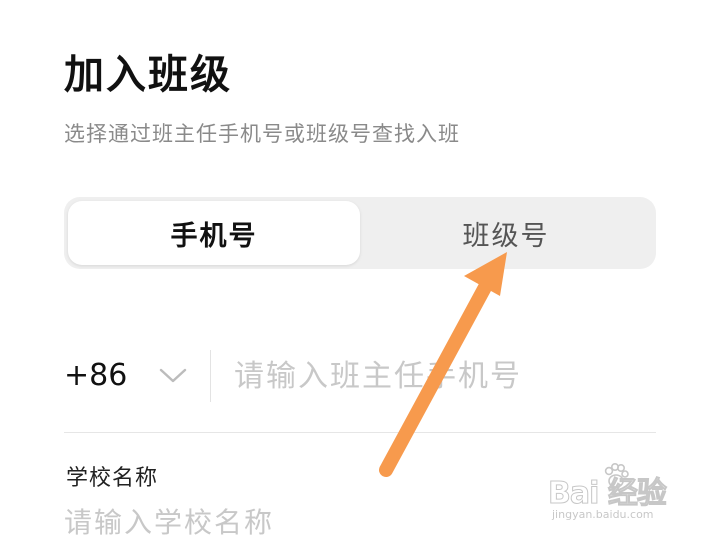 The width and height of the screenshot is (716, 537). I want to click on phone-row: +86, so click(360, 376).